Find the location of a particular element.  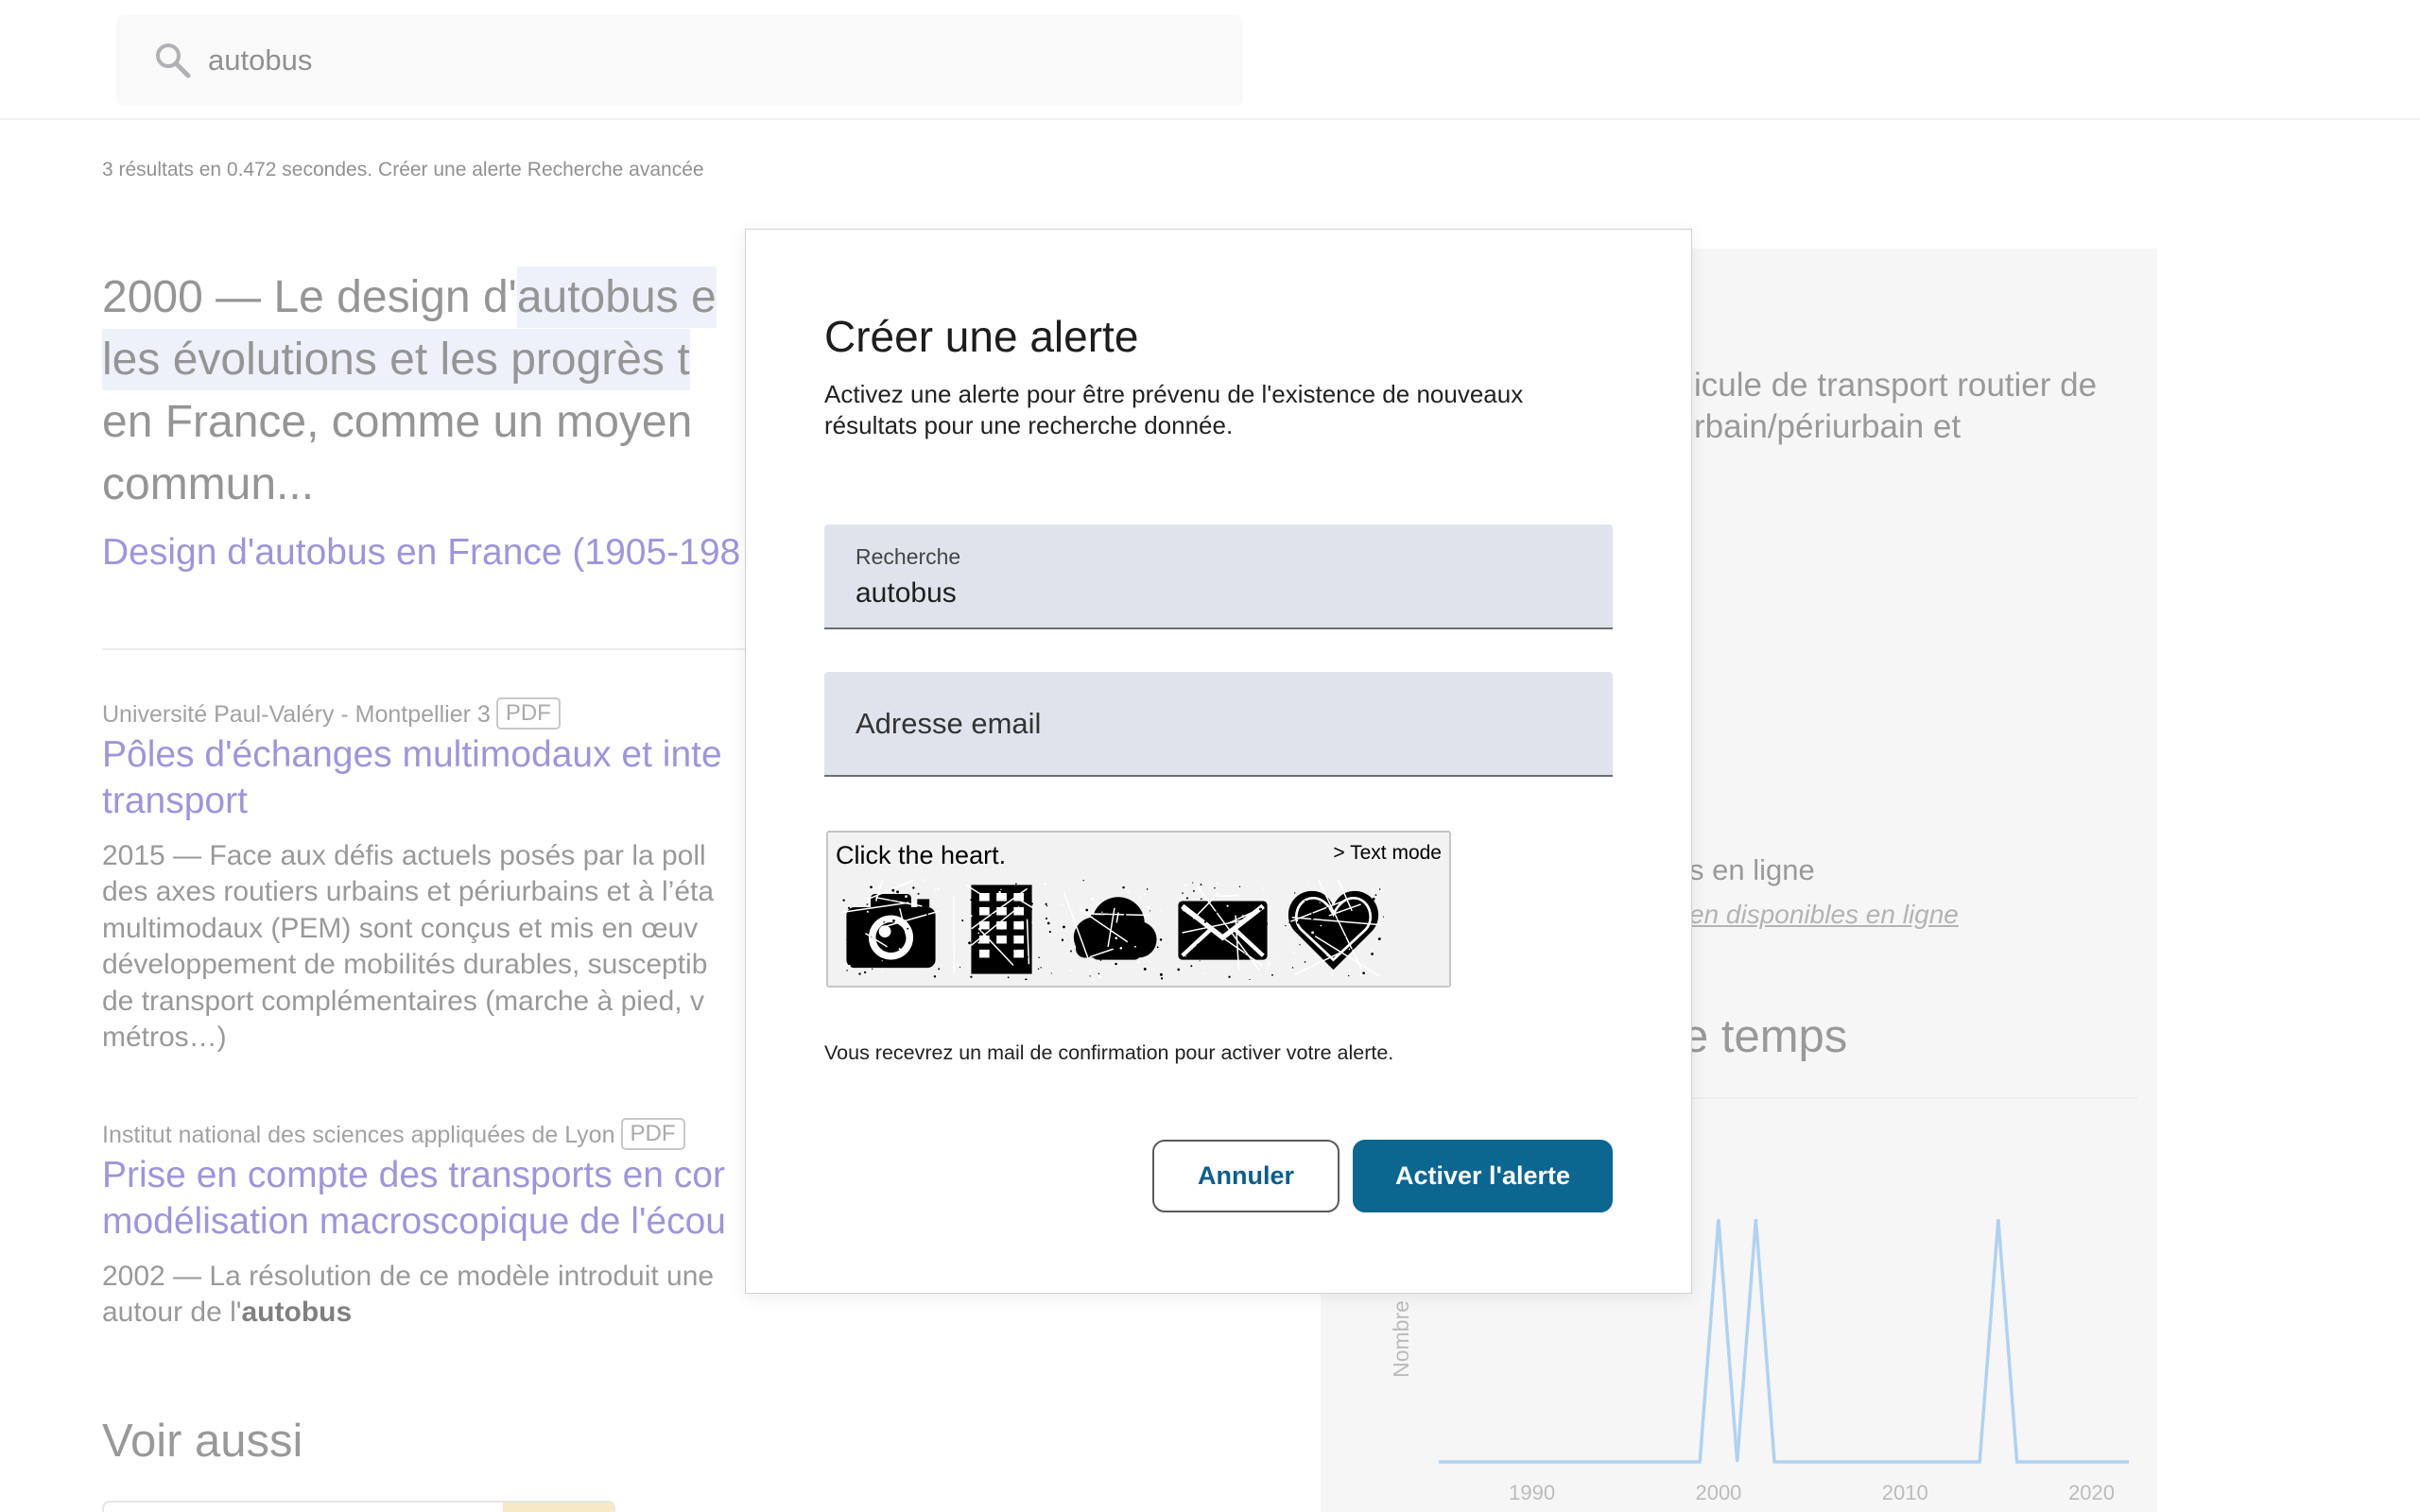

captcha-widget: Click the heart. > Text mode is located at coordinates (1139, 909).